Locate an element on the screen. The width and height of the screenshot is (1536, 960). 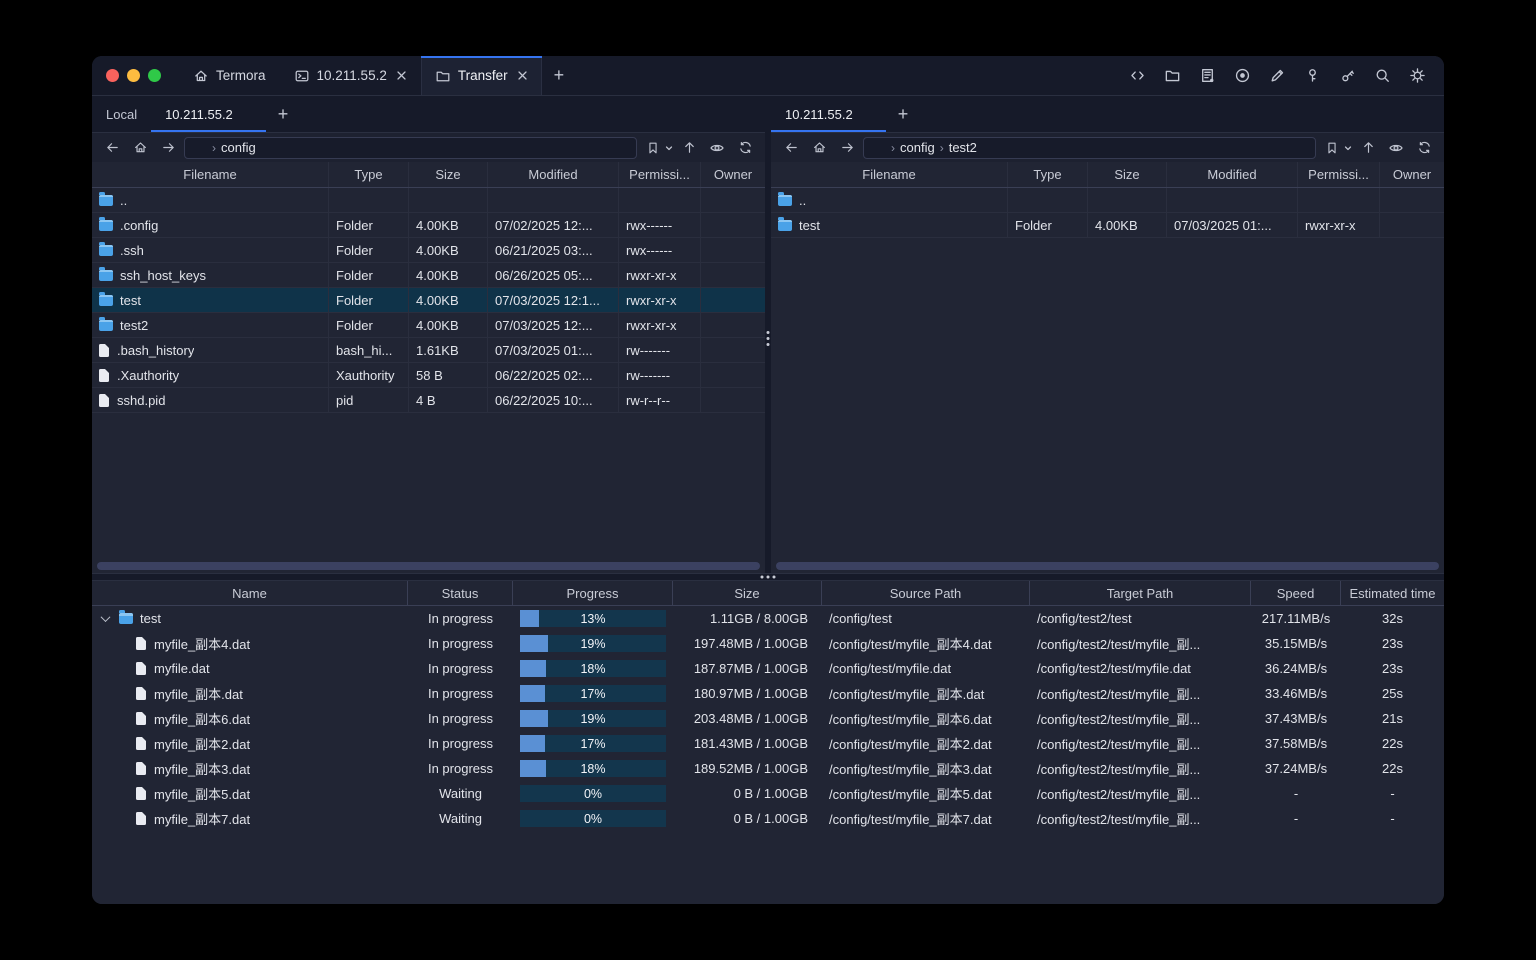
column-header: Source Path is located at coordinates (926, 593).